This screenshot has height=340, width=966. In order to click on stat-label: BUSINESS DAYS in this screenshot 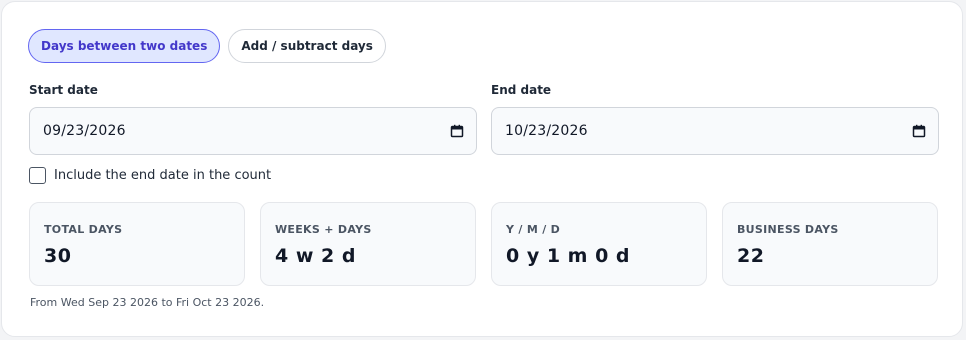, I will do `click(788, 229)`.